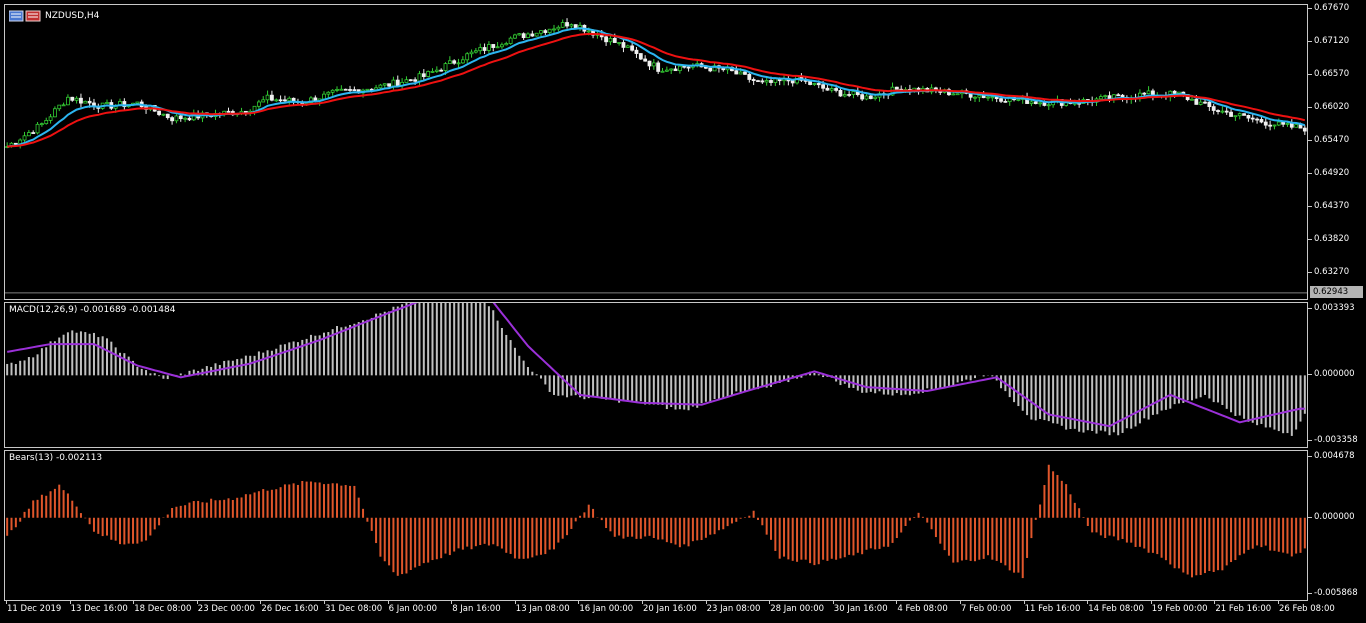 This screenshot has height=623, width=1366. Describe the element at coordinates (1336, 291) in the screenshot. I see `current-price-badge: 0.62943` at that location.